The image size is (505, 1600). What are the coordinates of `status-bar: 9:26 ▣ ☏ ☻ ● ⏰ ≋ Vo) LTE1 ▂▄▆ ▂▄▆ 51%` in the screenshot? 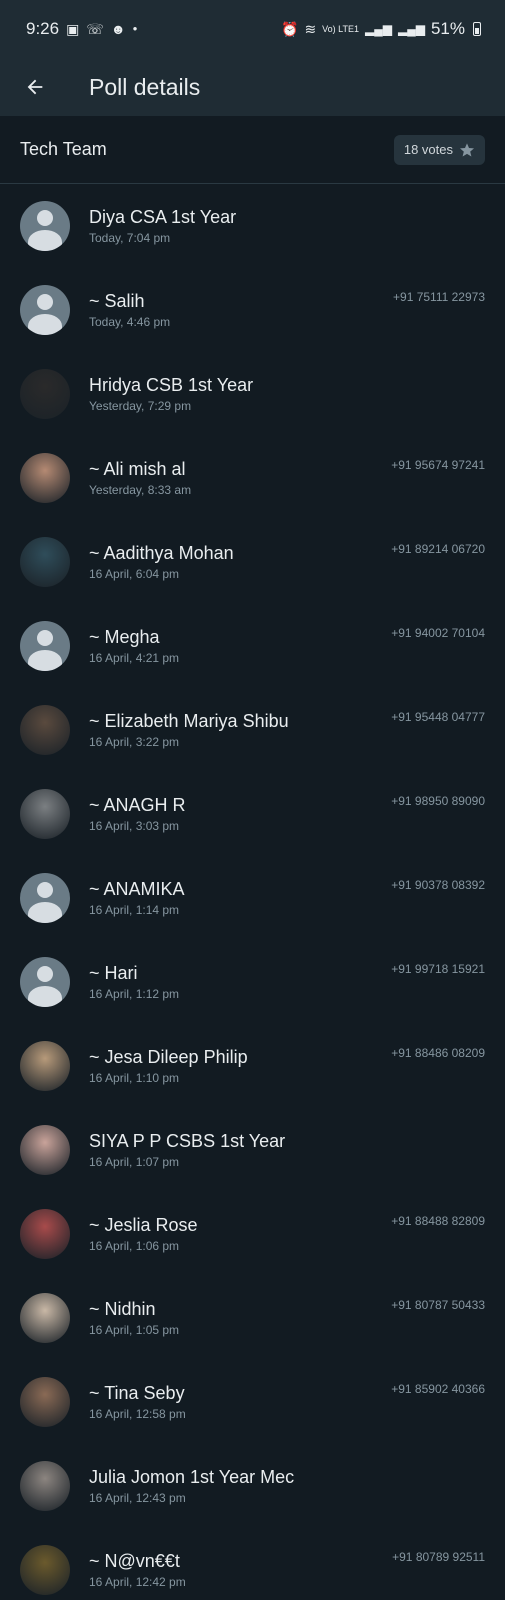 It's located at (252, 29).